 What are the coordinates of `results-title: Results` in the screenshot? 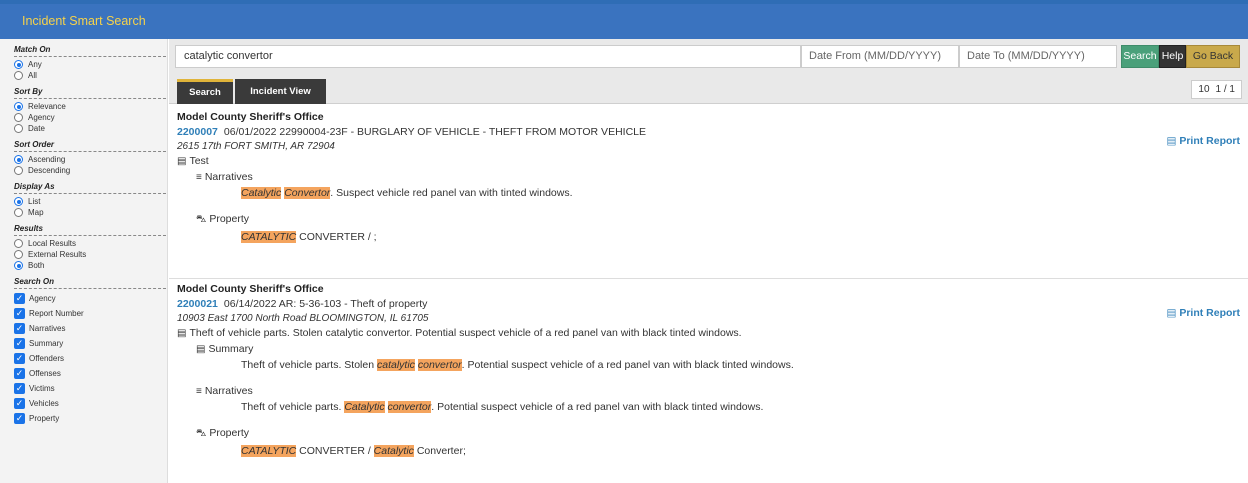 It's located at (90, 227).